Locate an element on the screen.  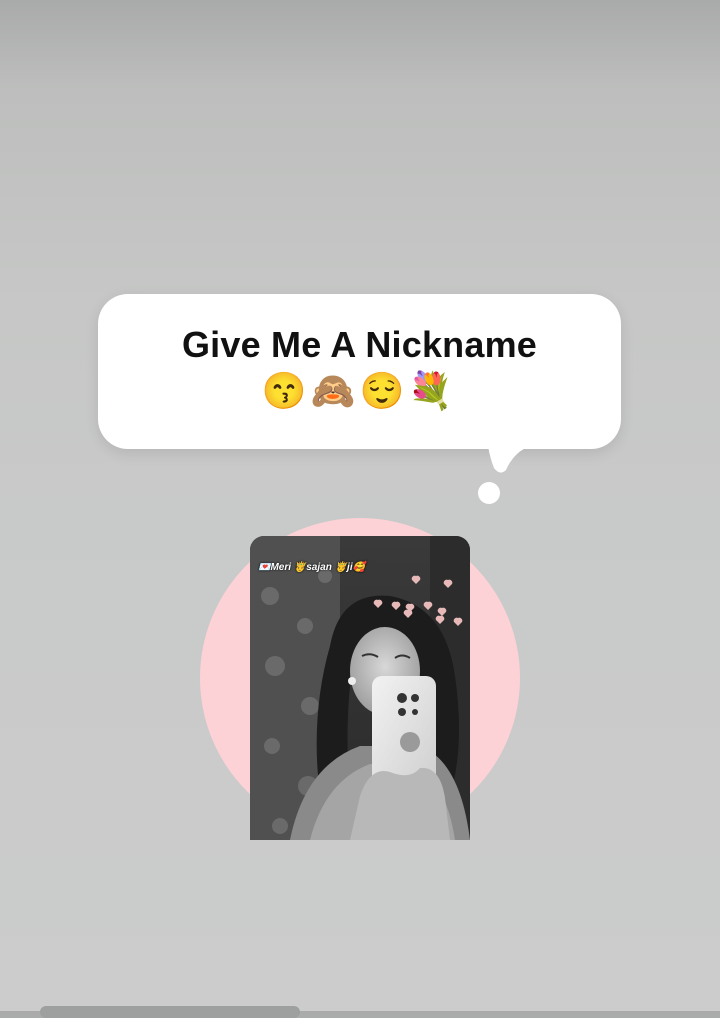
question-sticker: Give Me A Nickname 😙🙈😌💐 is located at coordinates (359, 371).